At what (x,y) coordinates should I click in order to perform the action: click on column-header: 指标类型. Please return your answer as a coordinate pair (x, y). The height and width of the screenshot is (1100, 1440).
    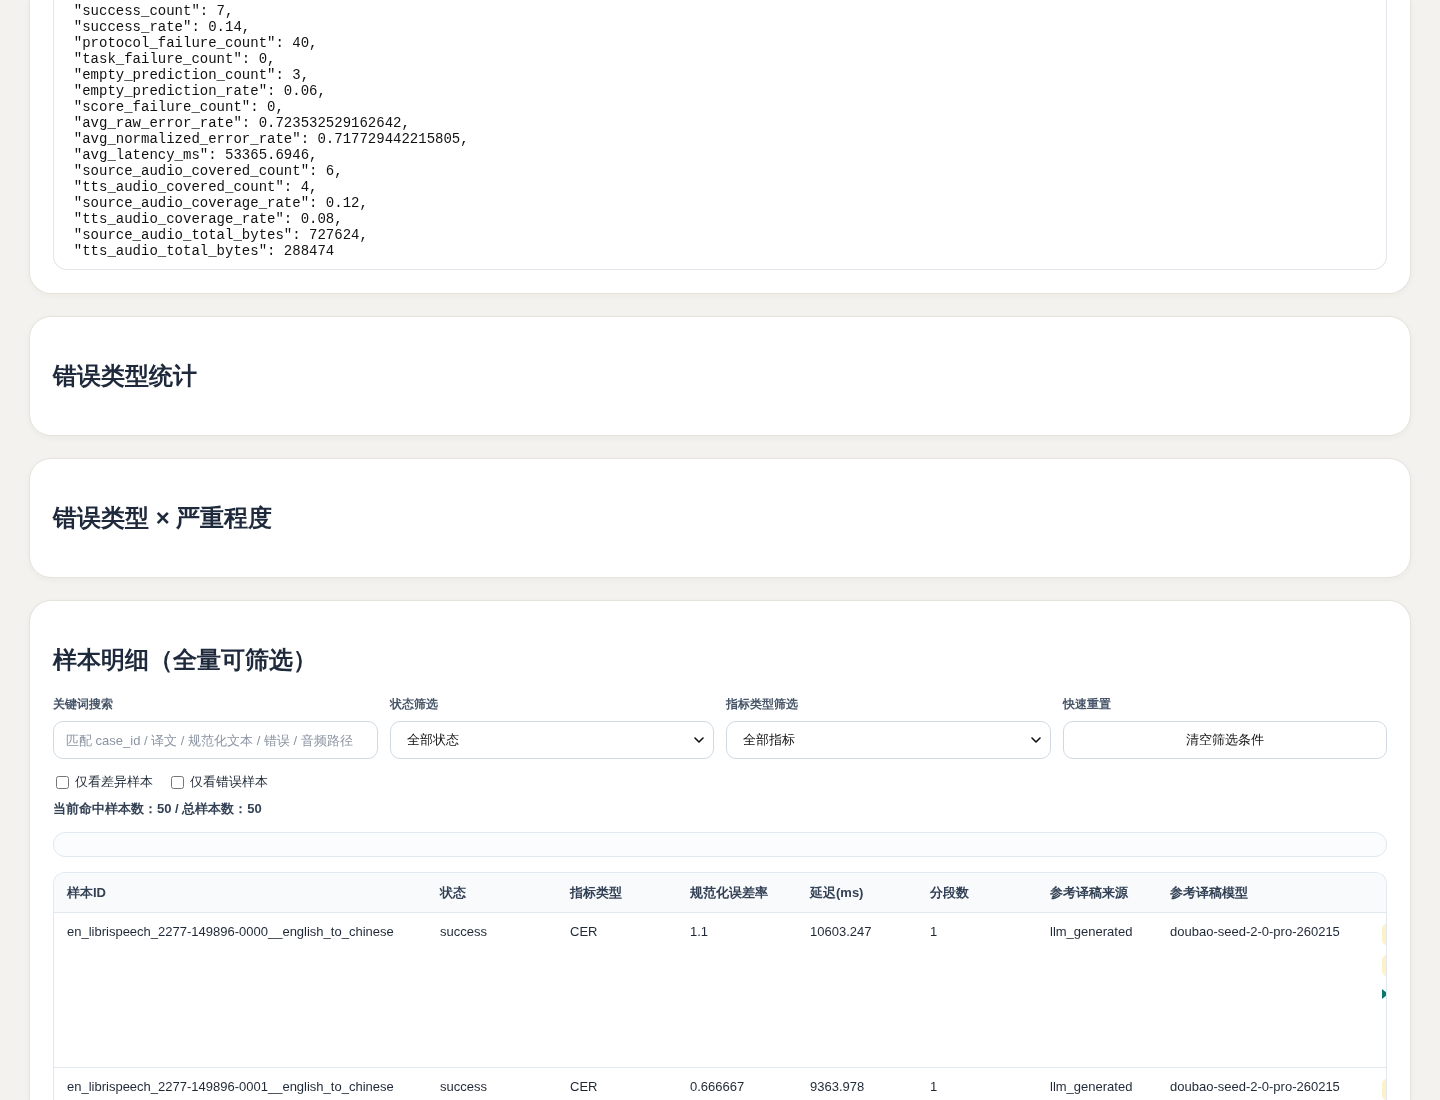
    Looking at the image, I should click on (596, 892).